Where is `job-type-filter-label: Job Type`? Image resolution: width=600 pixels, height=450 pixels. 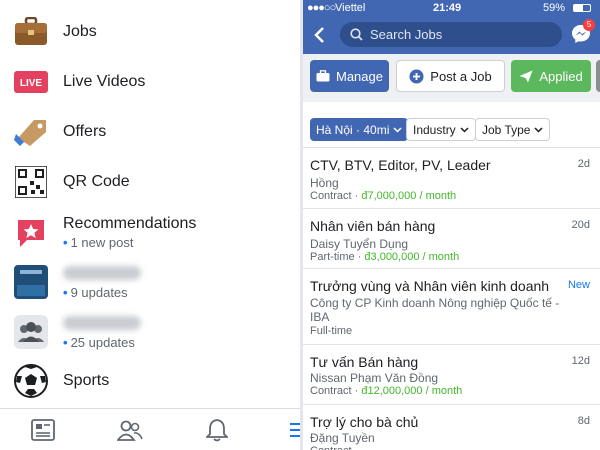
job-type-filter-label: Job Type is located at coordinates (506, 129).